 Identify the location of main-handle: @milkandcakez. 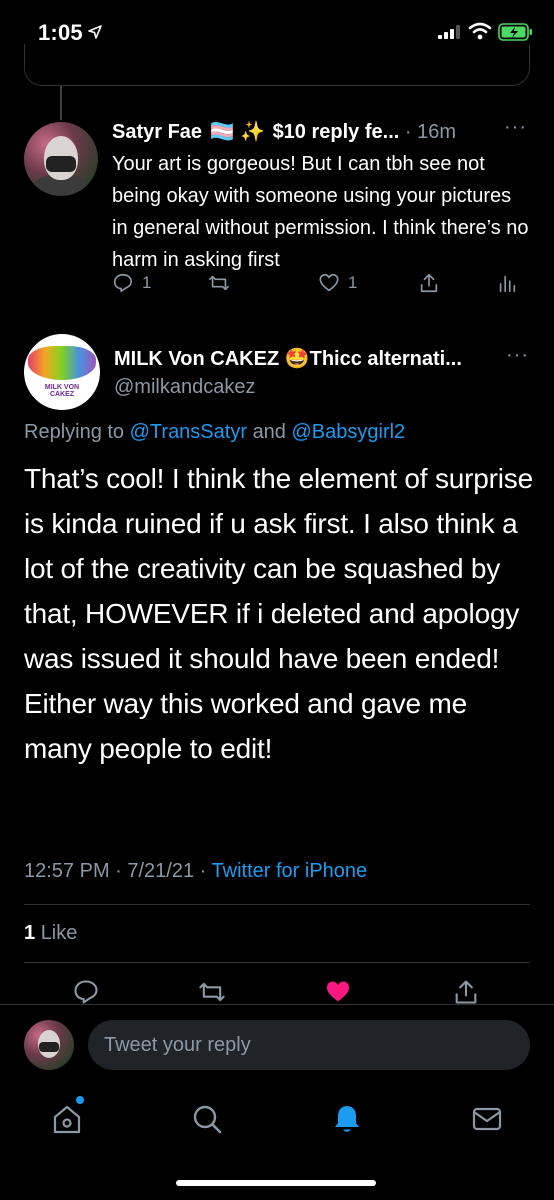
(184, 387).